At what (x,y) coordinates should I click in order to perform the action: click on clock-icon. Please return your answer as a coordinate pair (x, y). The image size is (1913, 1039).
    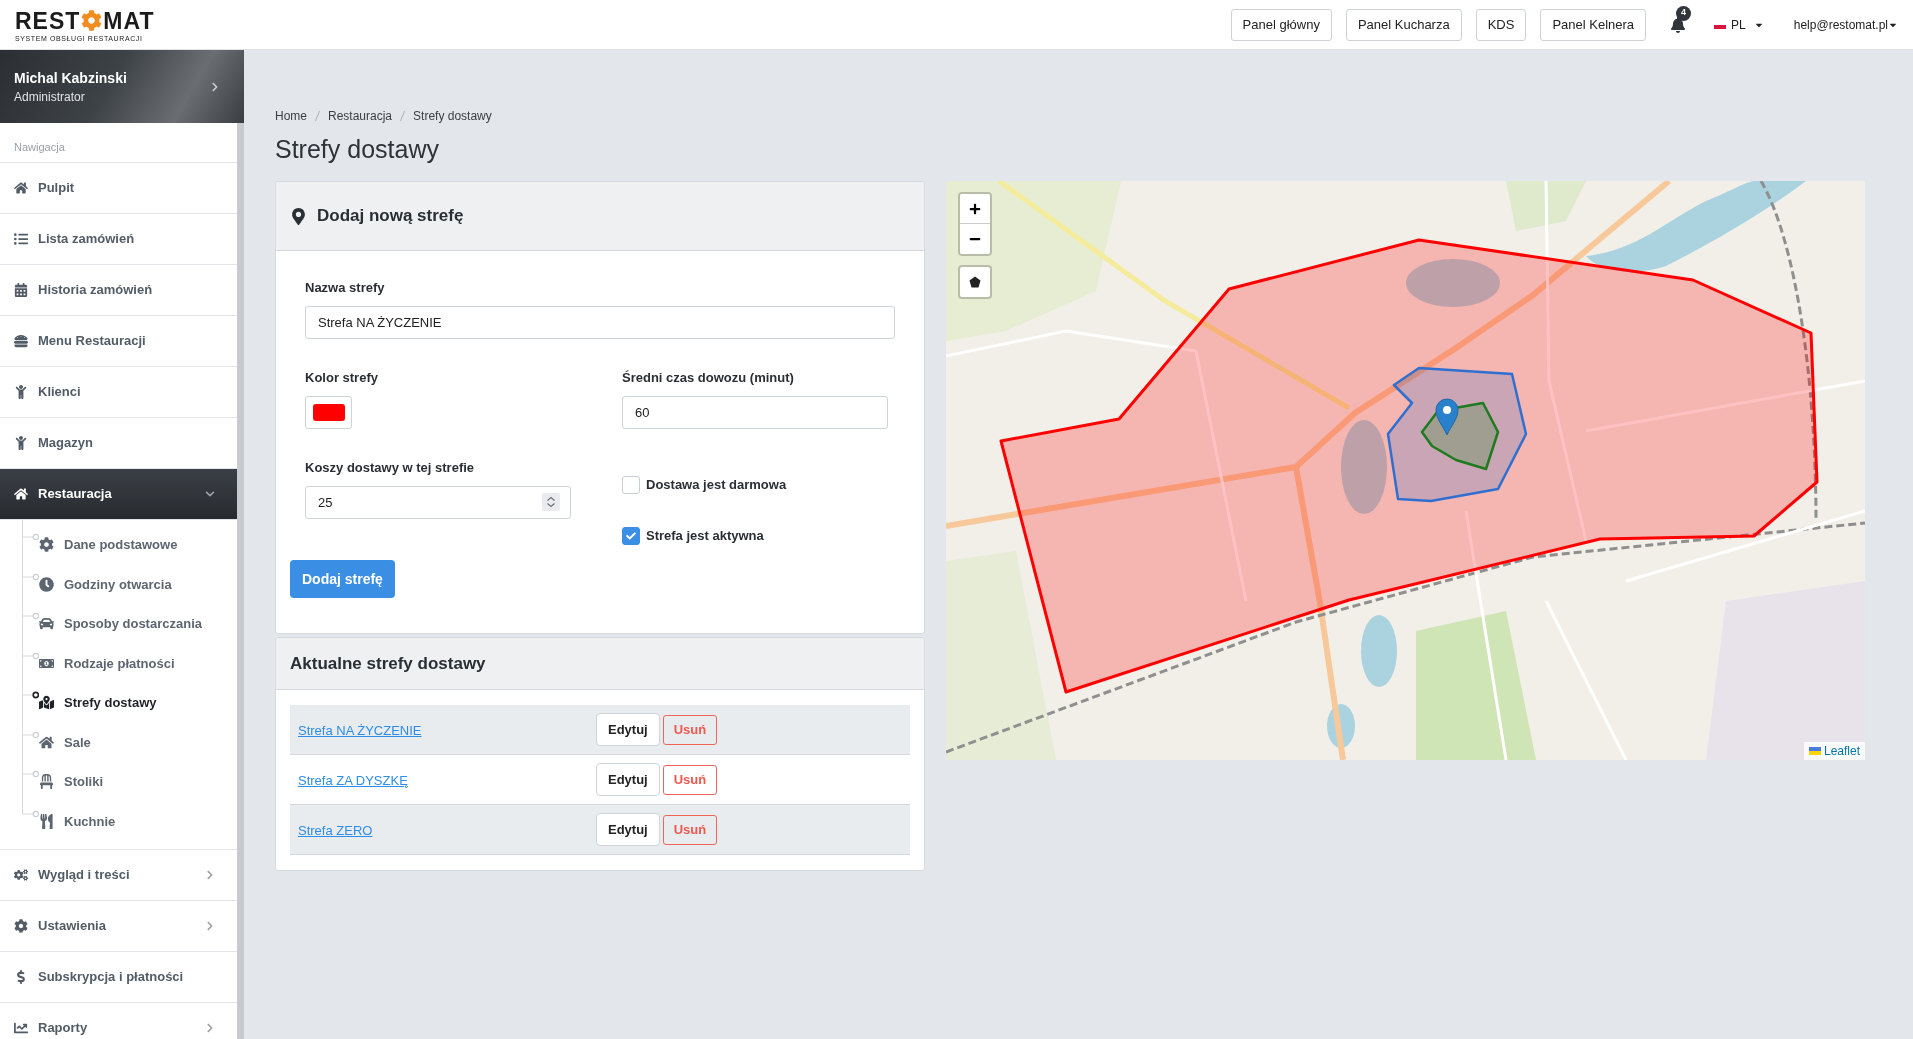
    Looking at the image, I should click on (46, 584).